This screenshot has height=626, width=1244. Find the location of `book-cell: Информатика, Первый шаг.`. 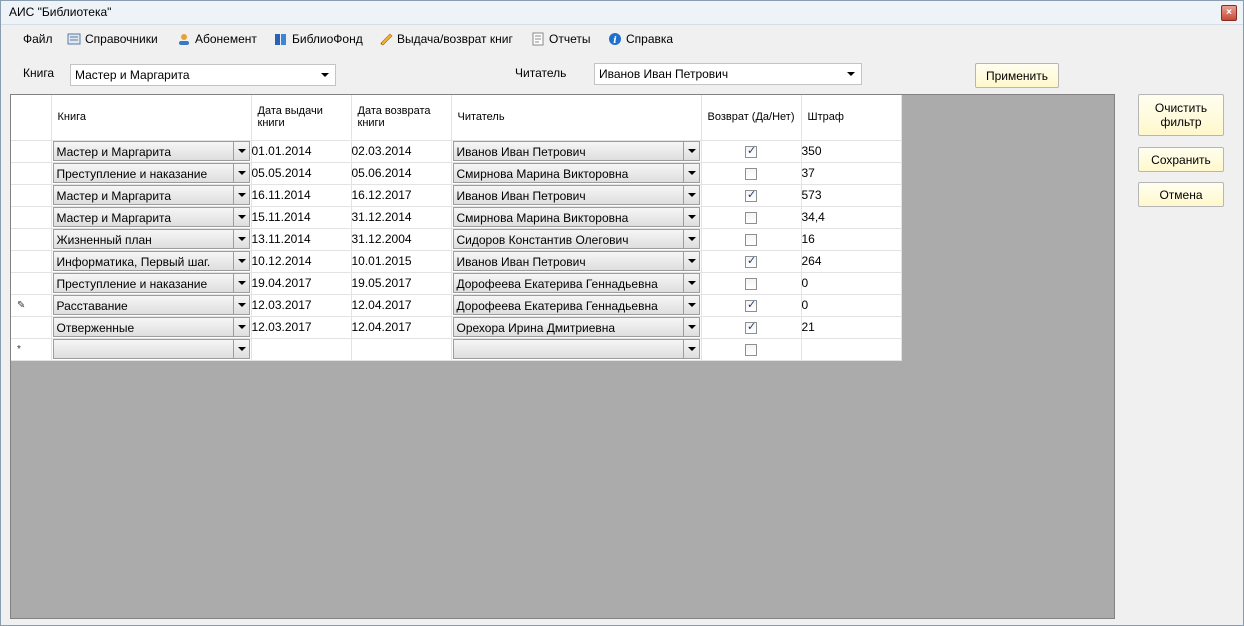

book-cell: Информатика, Первый шаг. is located at coordinates (151, 261).